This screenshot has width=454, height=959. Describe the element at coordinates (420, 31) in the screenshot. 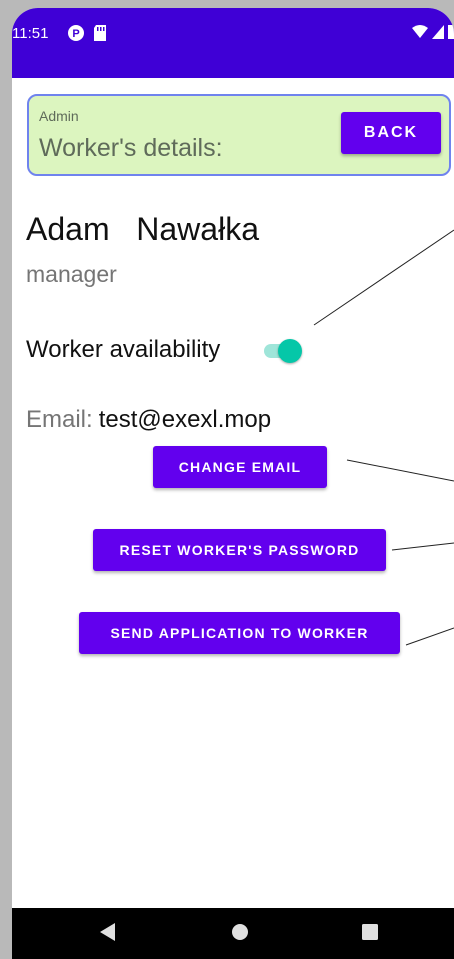

I see `wifi-icon` at that location.